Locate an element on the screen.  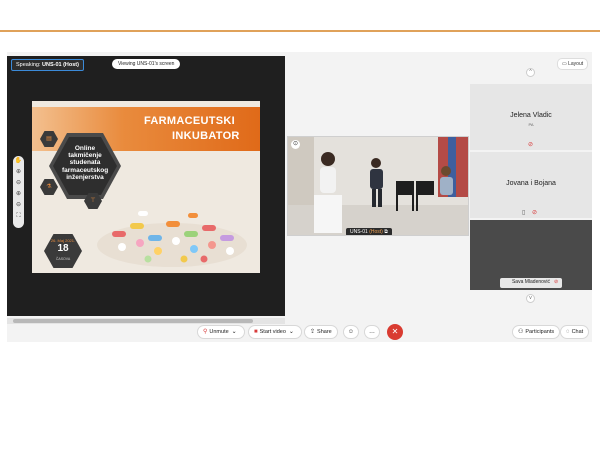
unmute-button: ⚲ Unmute ⌄ is located at coordinates (221, 332).